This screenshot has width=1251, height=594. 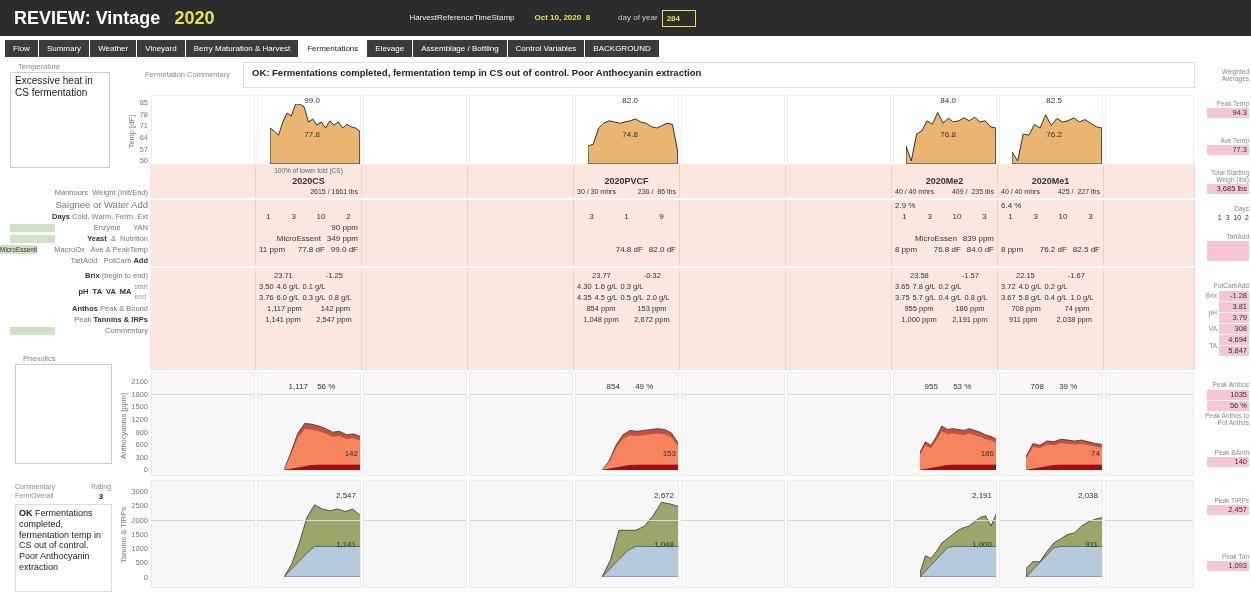 What do you see at coordinates (662, 249) in the screenshot?
I see `temperature-value: 82.0 dF` at bounding box center [662, 249].